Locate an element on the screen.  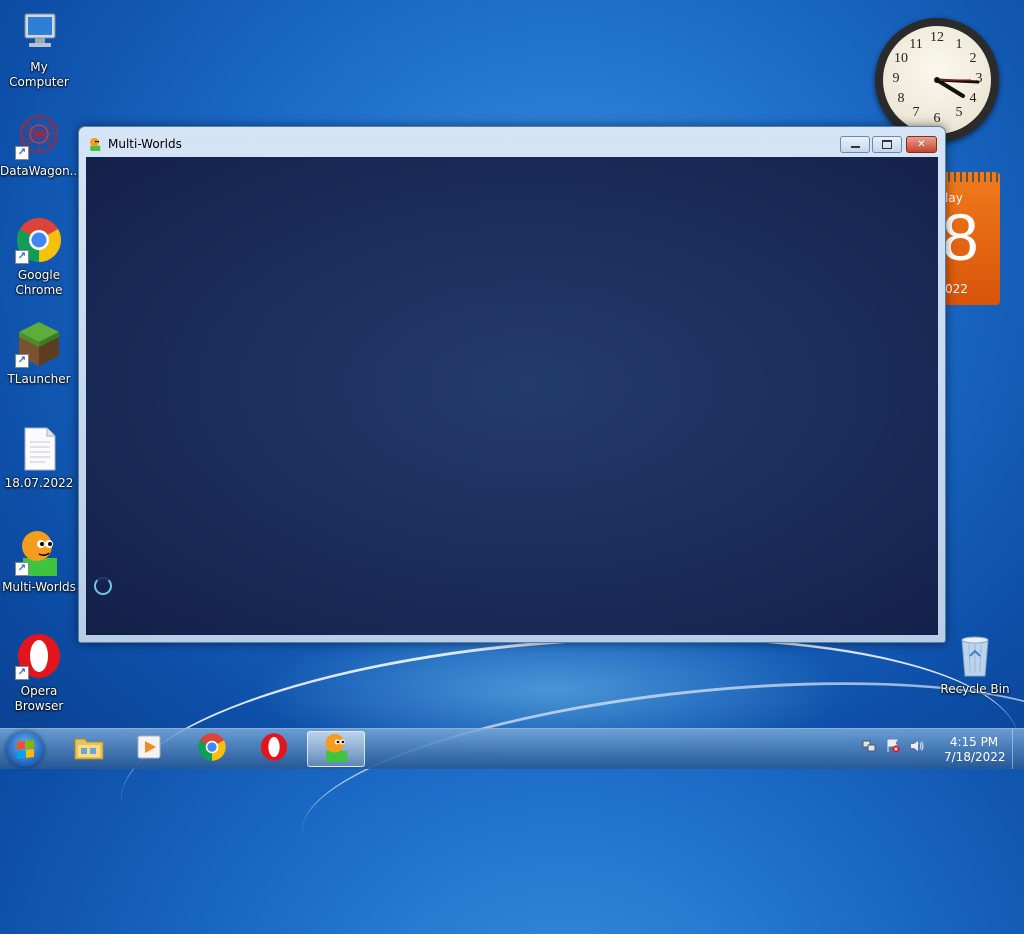
taskbar: 4:15 PM 7/18/2022 is located at coordinates (512, 748).